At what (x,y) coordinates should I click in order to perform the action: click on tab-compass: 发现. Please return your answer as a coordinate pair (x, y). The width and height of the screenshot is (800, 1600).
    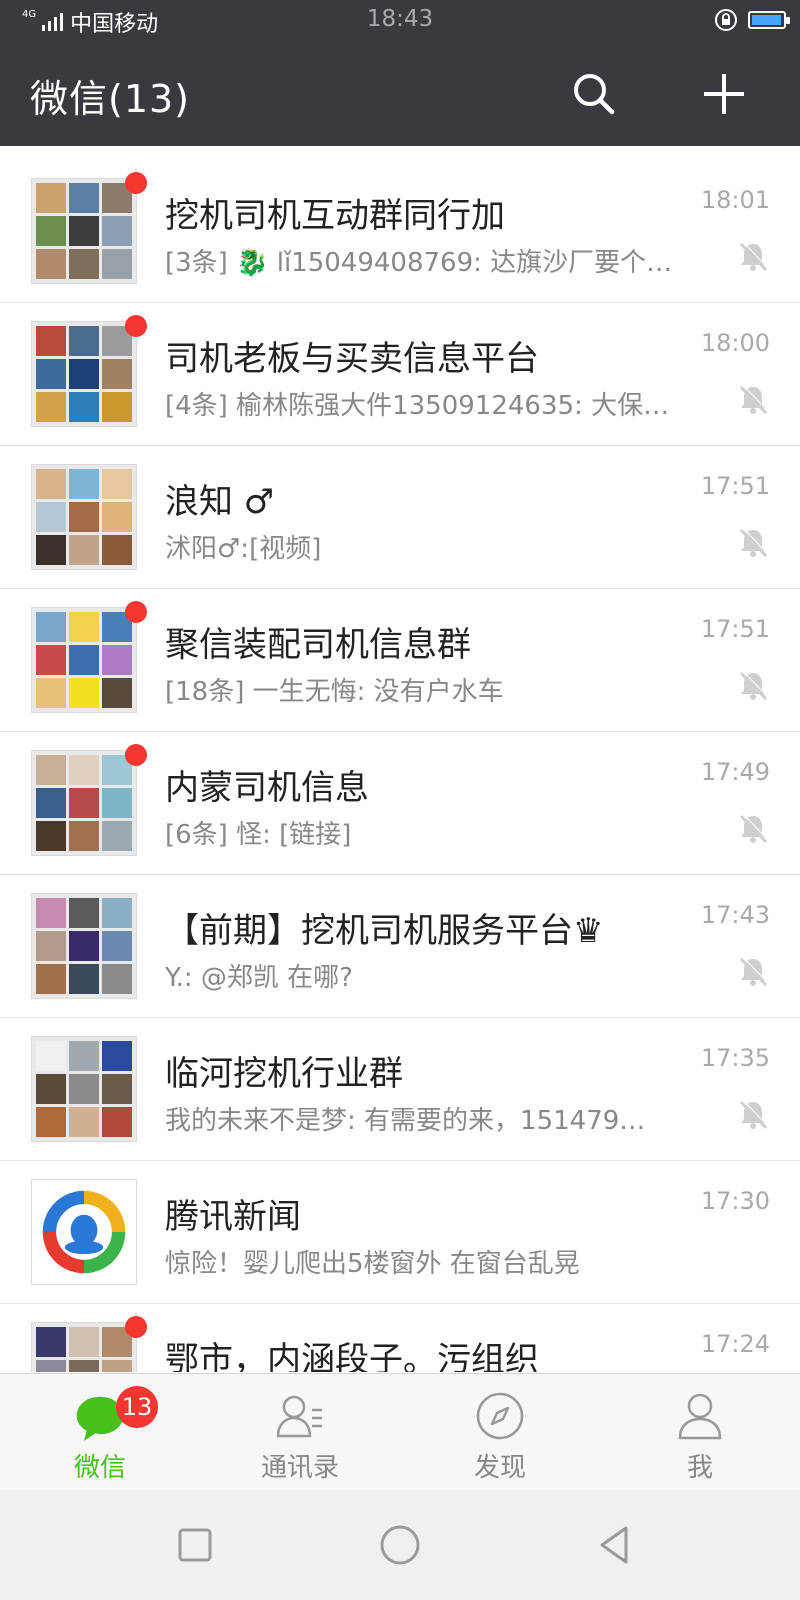
    Looking at the image, I should click on (500, 1432).